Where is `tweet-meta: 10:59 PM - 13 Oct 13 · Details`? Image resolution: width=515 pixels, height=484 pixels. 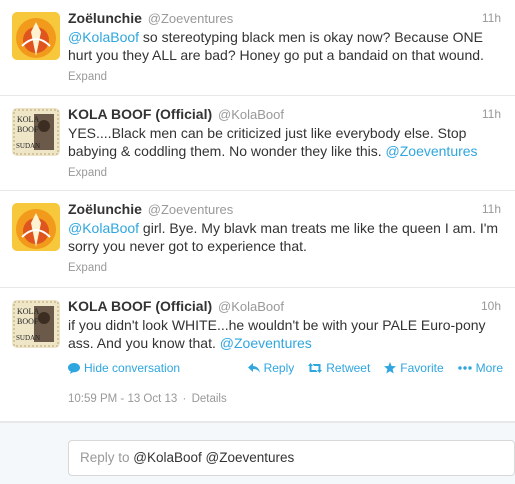
tweet-meta: 10:59 PM - 13 Oct 13 · Details is located at coordinates (285, 407).